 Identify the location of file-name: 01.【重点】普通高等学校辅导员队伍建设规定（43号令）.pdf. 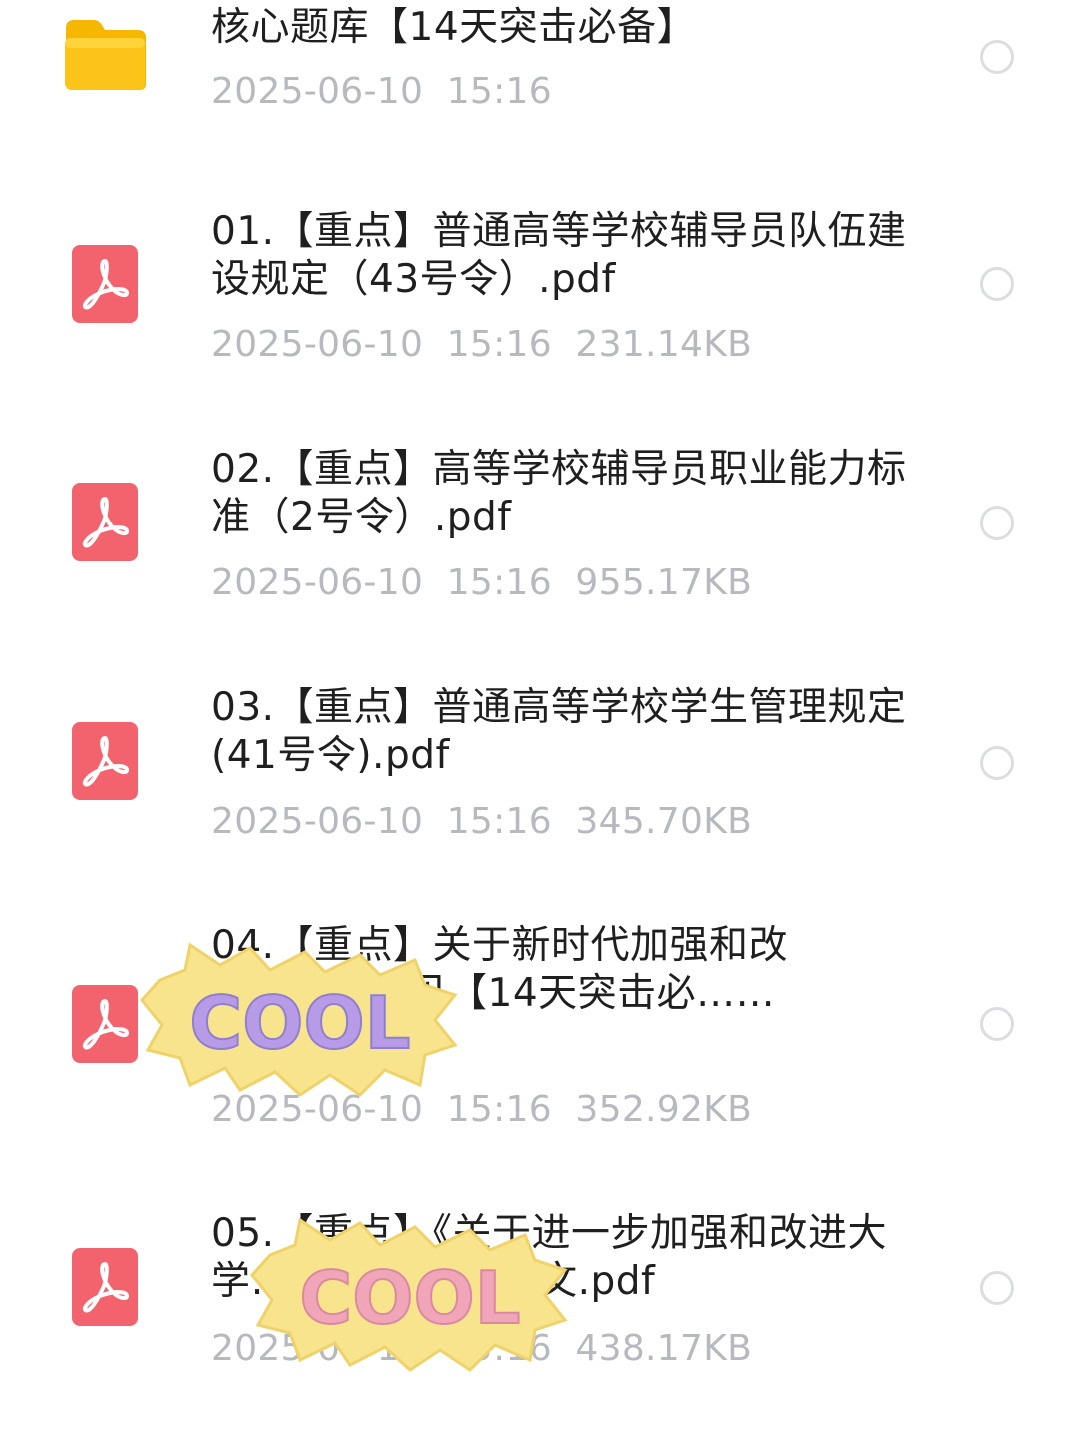
(559, 255).